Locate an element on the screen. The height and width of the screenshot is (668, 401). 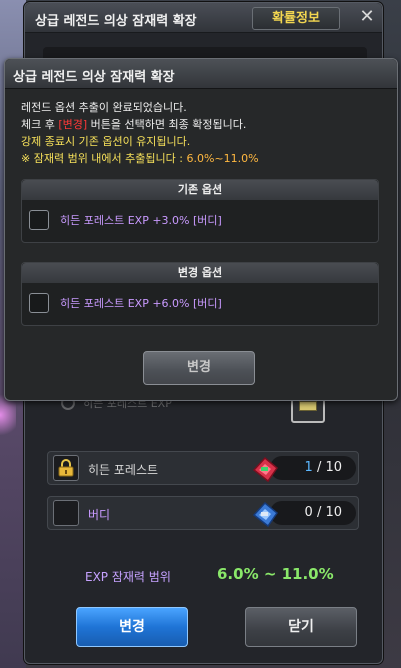
line4-pre: ※ 잠재력 범위 내에서 추출됩니다 : is located at coordinates (104, 158).